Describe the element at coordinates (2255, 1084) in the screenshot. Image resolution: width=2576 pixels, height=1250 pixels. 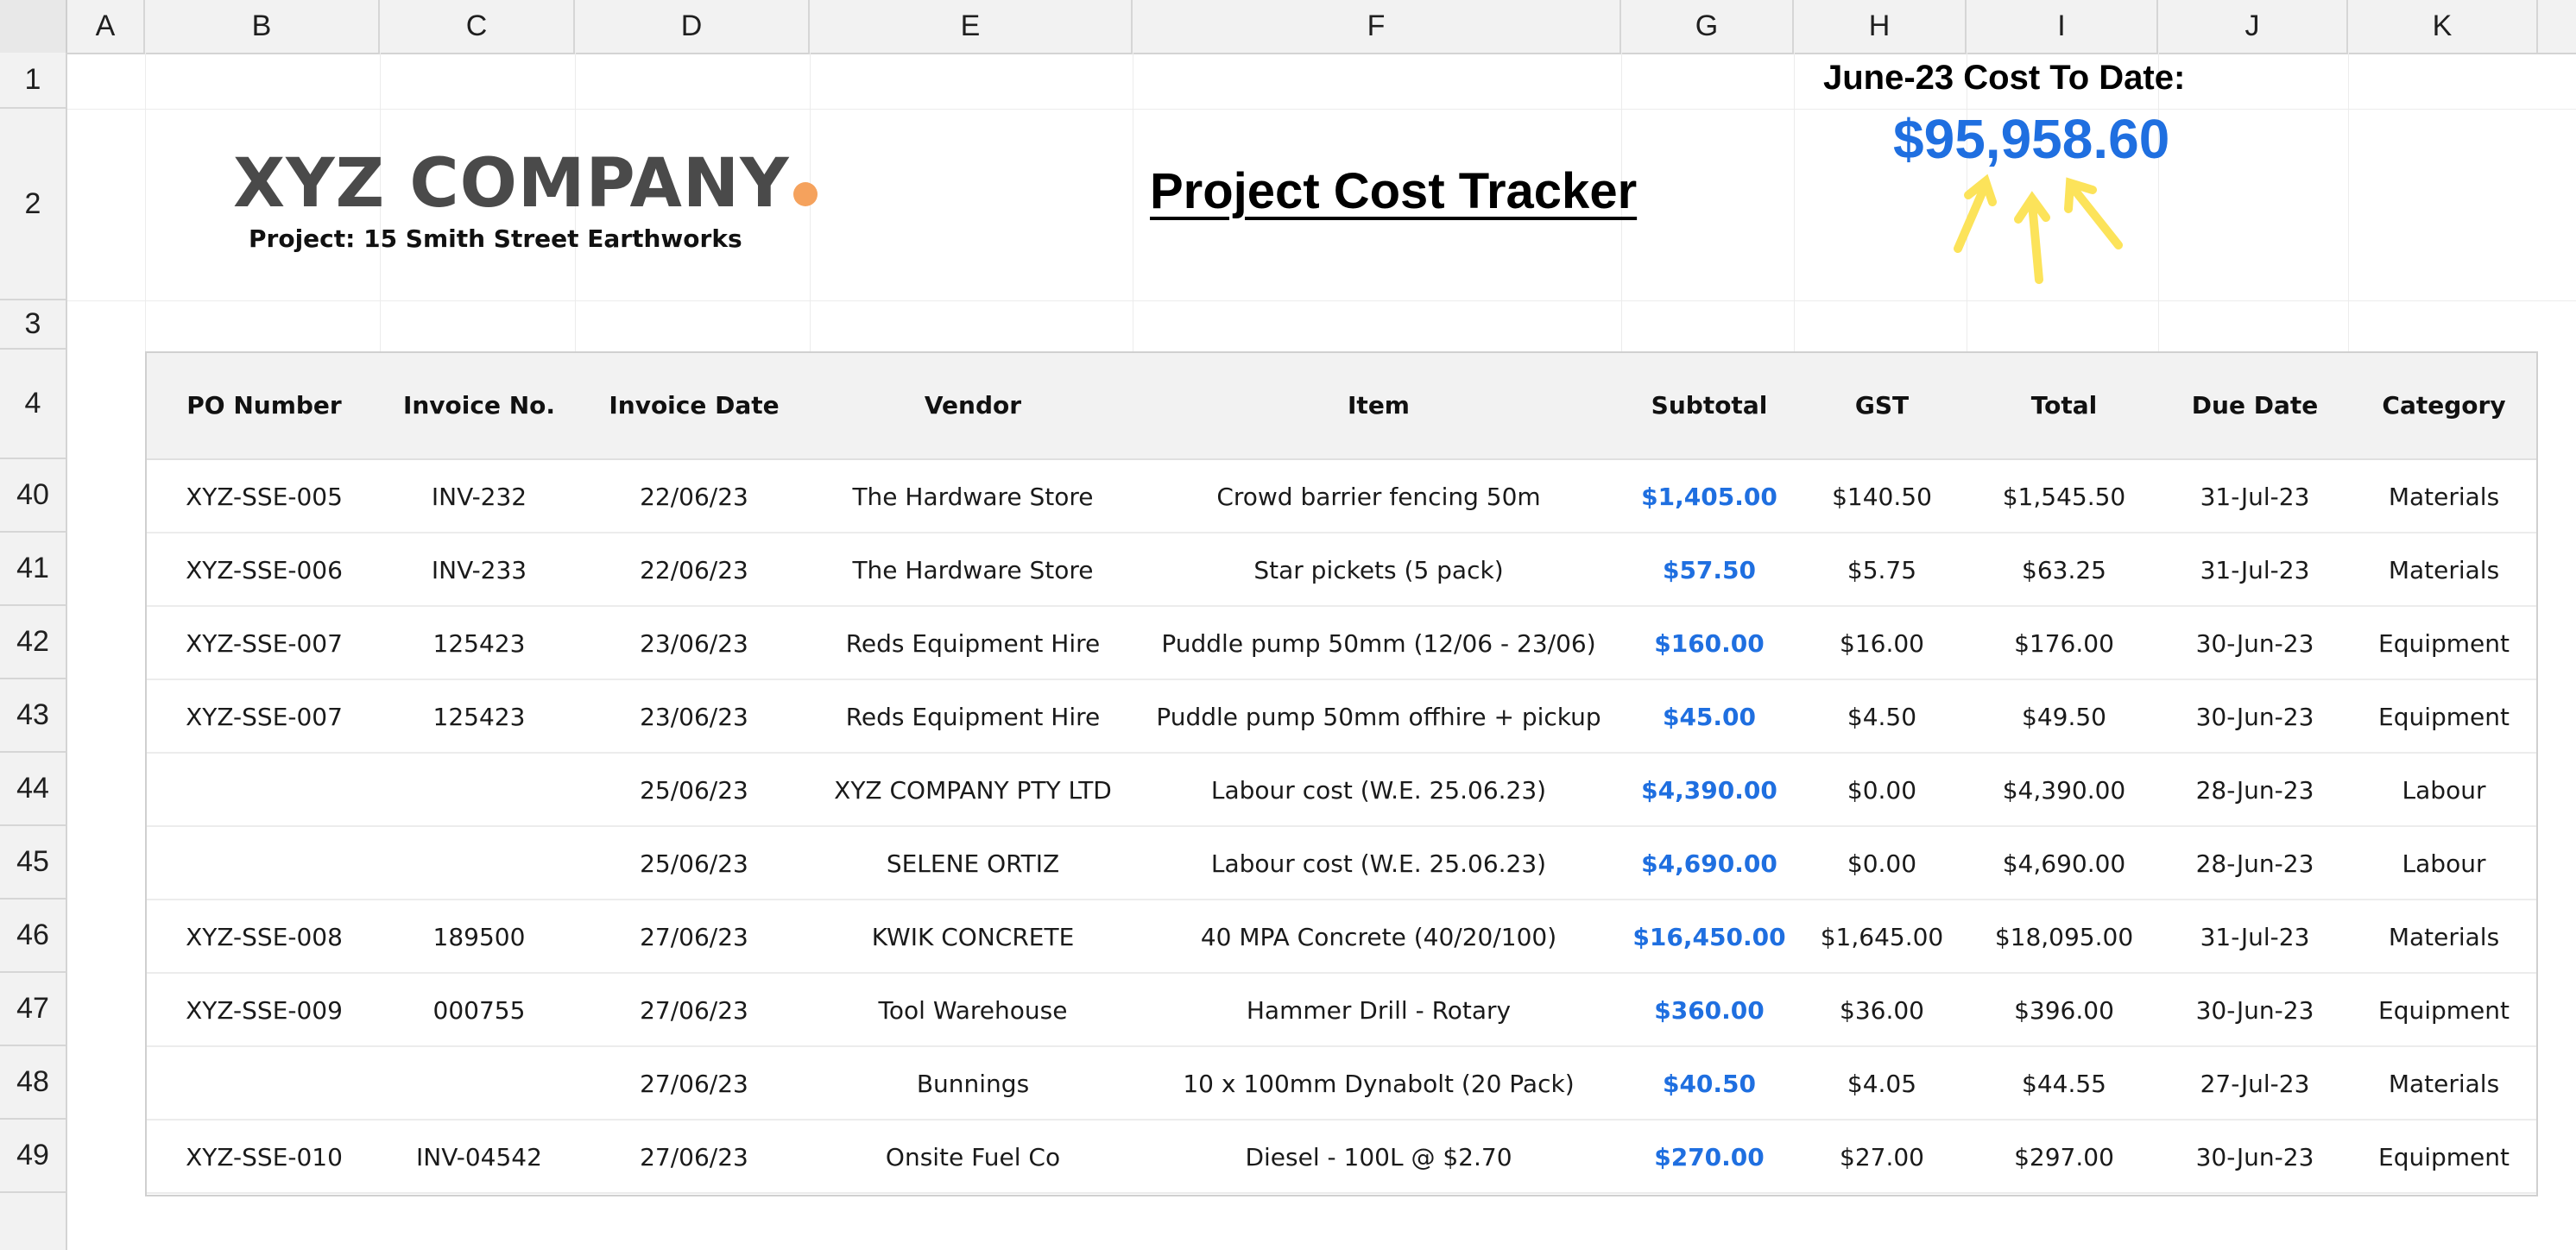
I see `cell-due-date: 27-Jul-23` at that location.